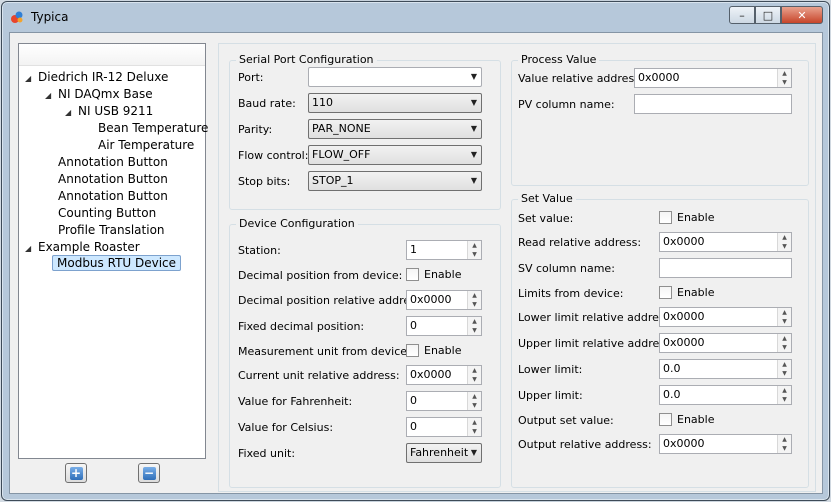 This screenshot has width=831, height=502. I want to click on maximize-button: □, so click(768, 15).